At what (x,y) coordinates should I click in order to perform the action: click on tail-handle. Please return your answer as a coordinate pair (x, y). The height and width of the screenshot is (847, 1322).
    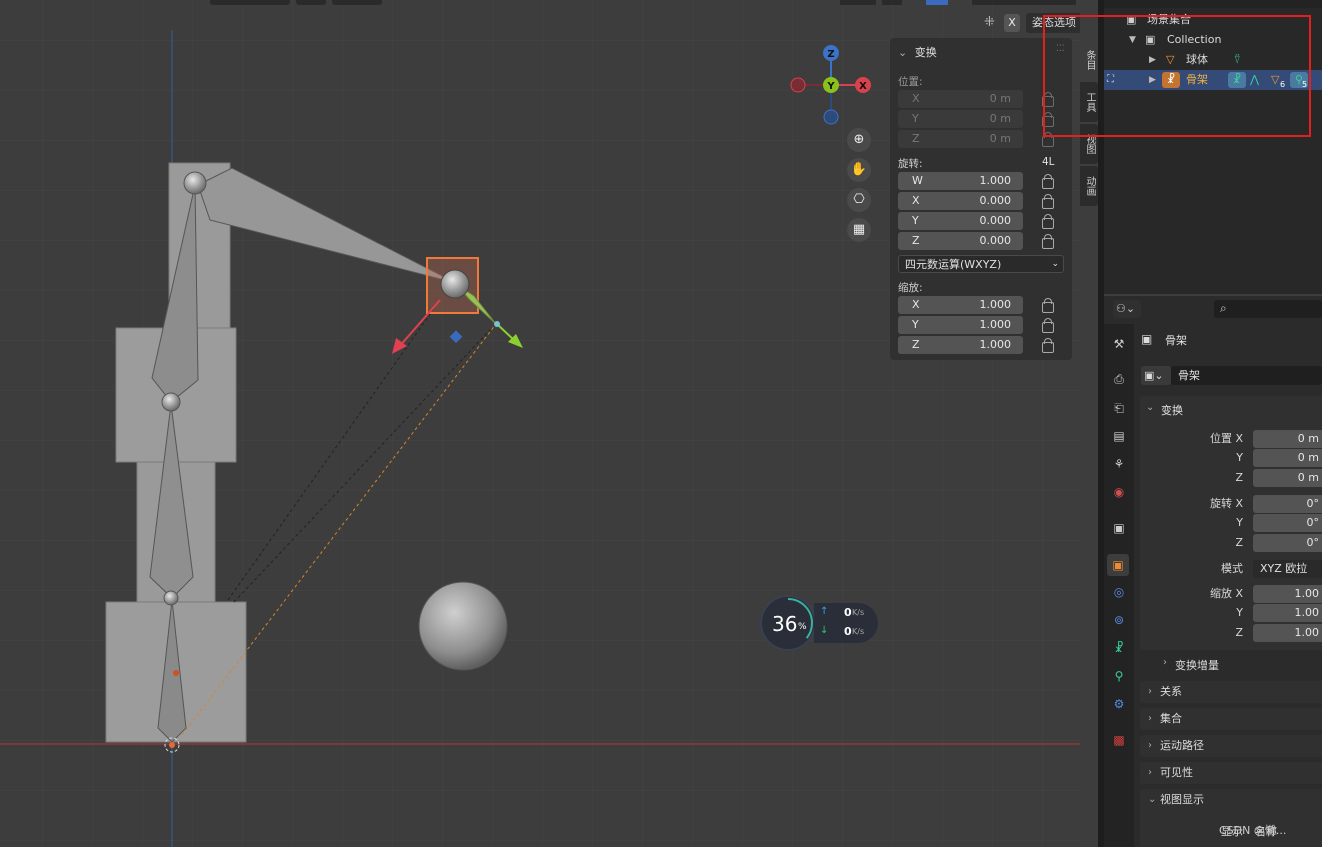
    Looking at the image, I should click on (497, 324).